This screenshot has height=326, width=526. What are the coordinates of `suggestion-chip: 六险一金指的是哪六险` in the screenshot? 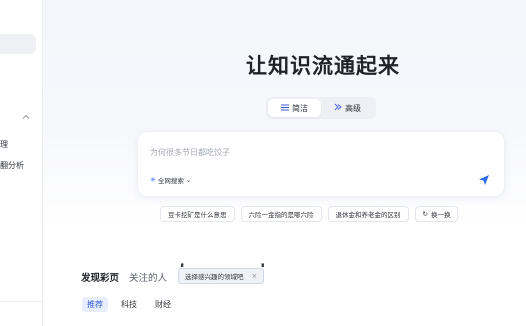 It's located at (281, 214).